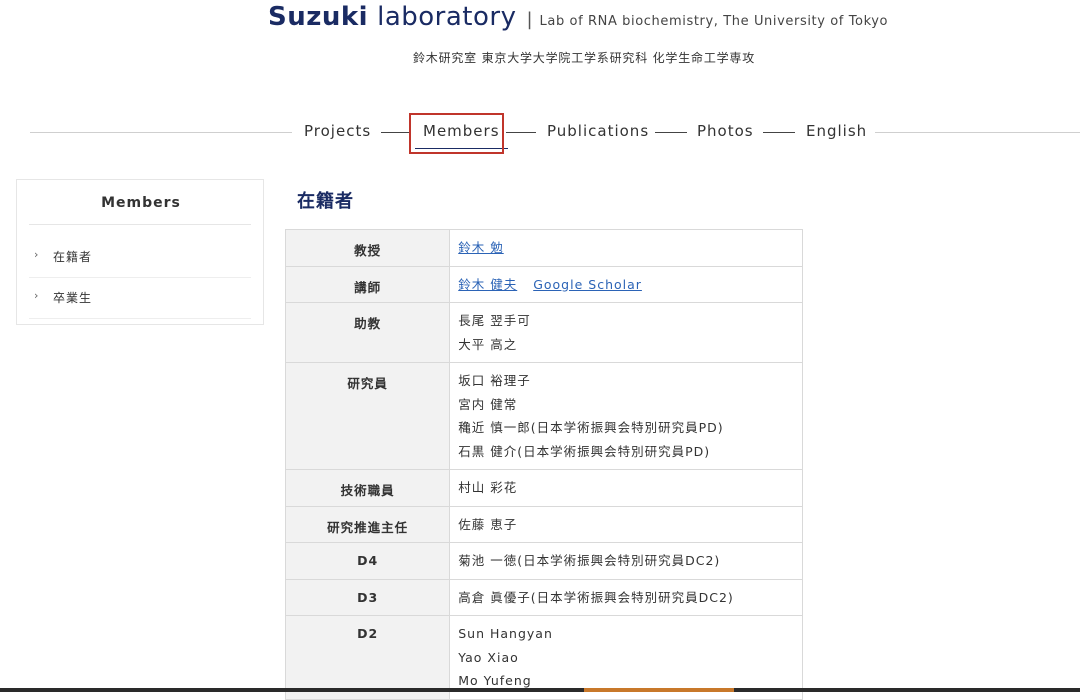  I want to click on window-bottom-edge, so click(540, 690).